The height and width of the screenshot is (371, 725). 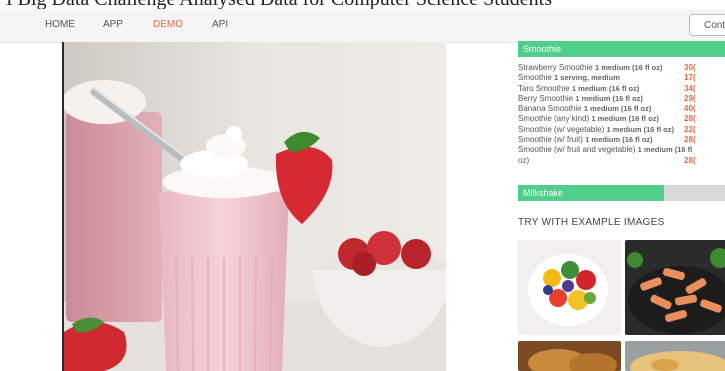 What do you see at coordinates (113, 24) in the screenshot?
I see `nav-app: APP` at bounding box center [113, 24].